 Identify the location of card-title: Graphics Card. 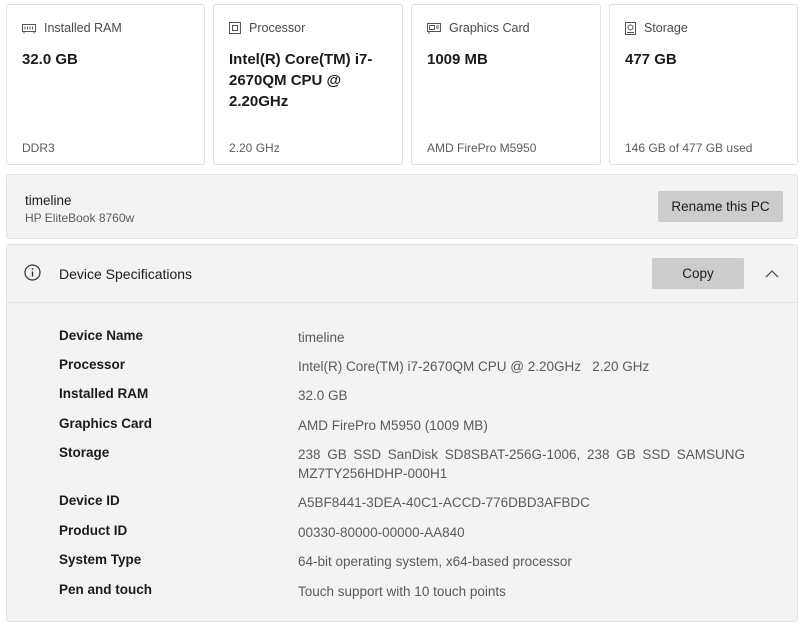
(489, 28).